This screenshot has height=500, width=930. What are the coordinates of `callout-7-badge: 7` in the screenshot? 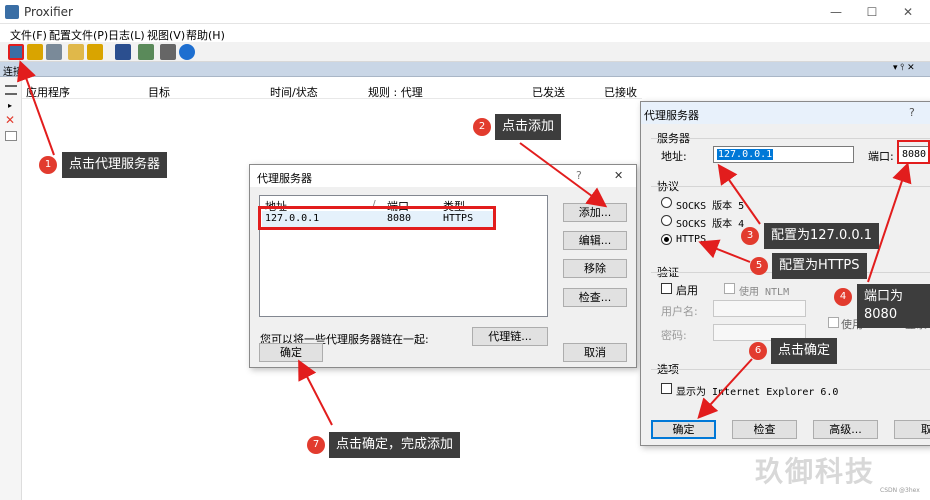 It's located at (316, 445).